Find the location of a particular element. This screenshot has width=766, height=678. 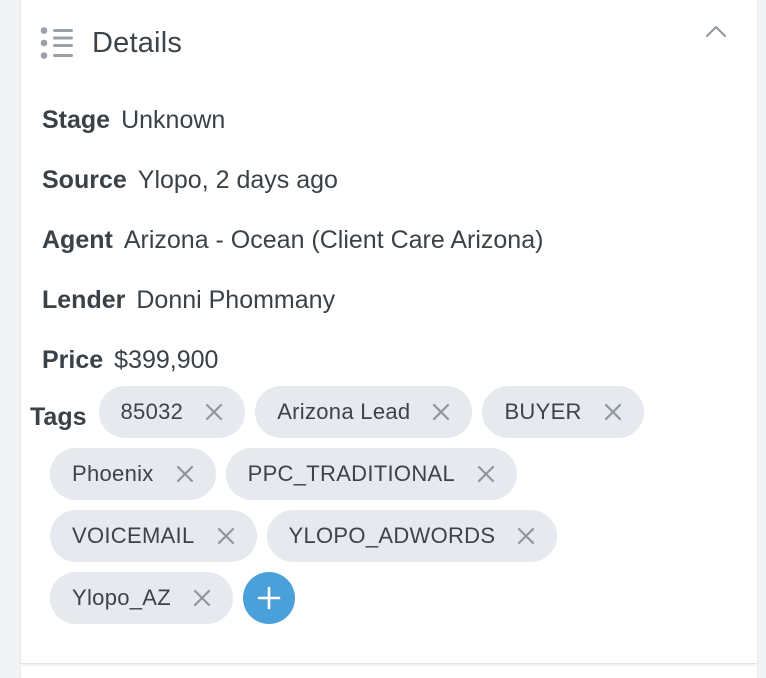

field-label: Lender is located at coordinates (84, 299).